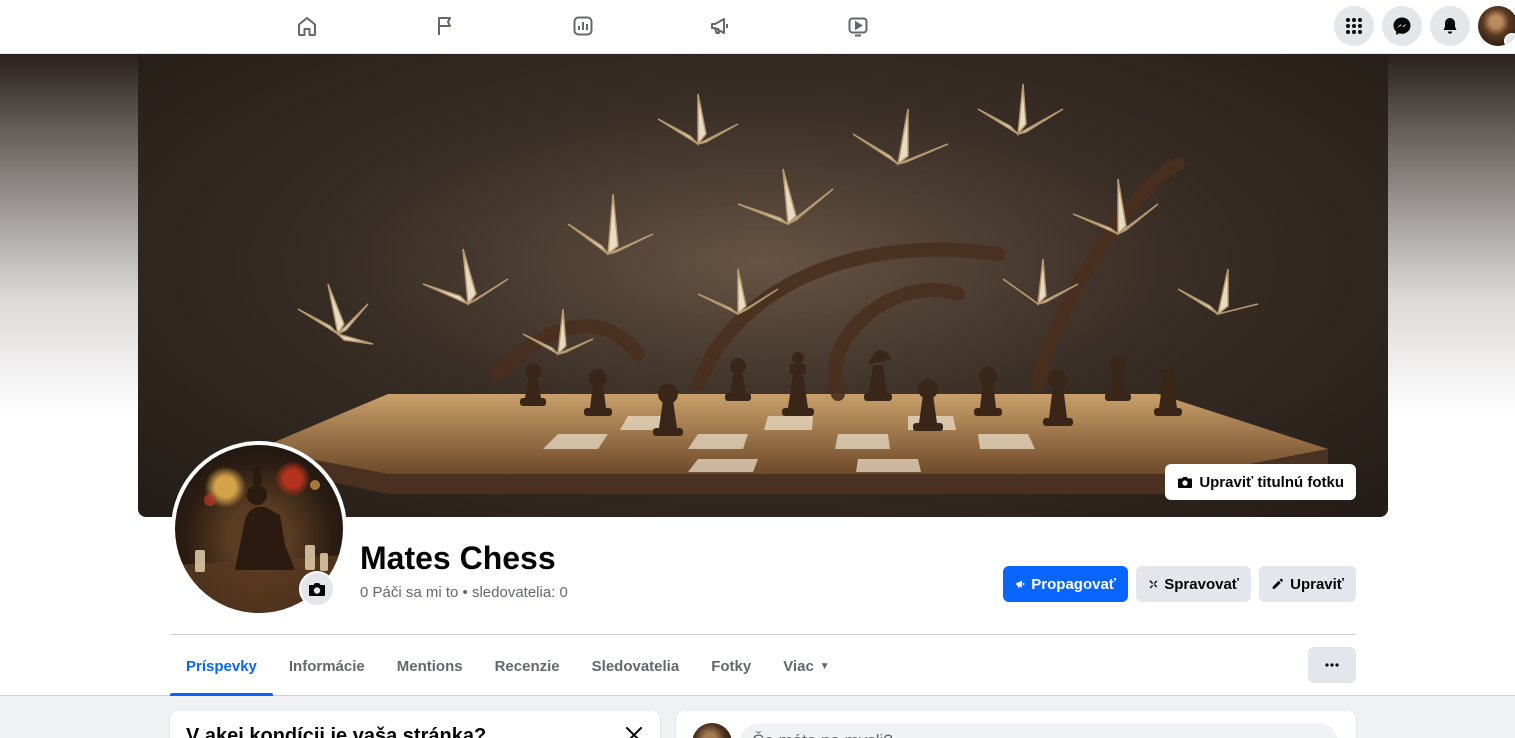  What do you see at coordinates (458, 558) in the screenshot?
I see `page-title: Mates Chess` at bounding box center [458, 558].